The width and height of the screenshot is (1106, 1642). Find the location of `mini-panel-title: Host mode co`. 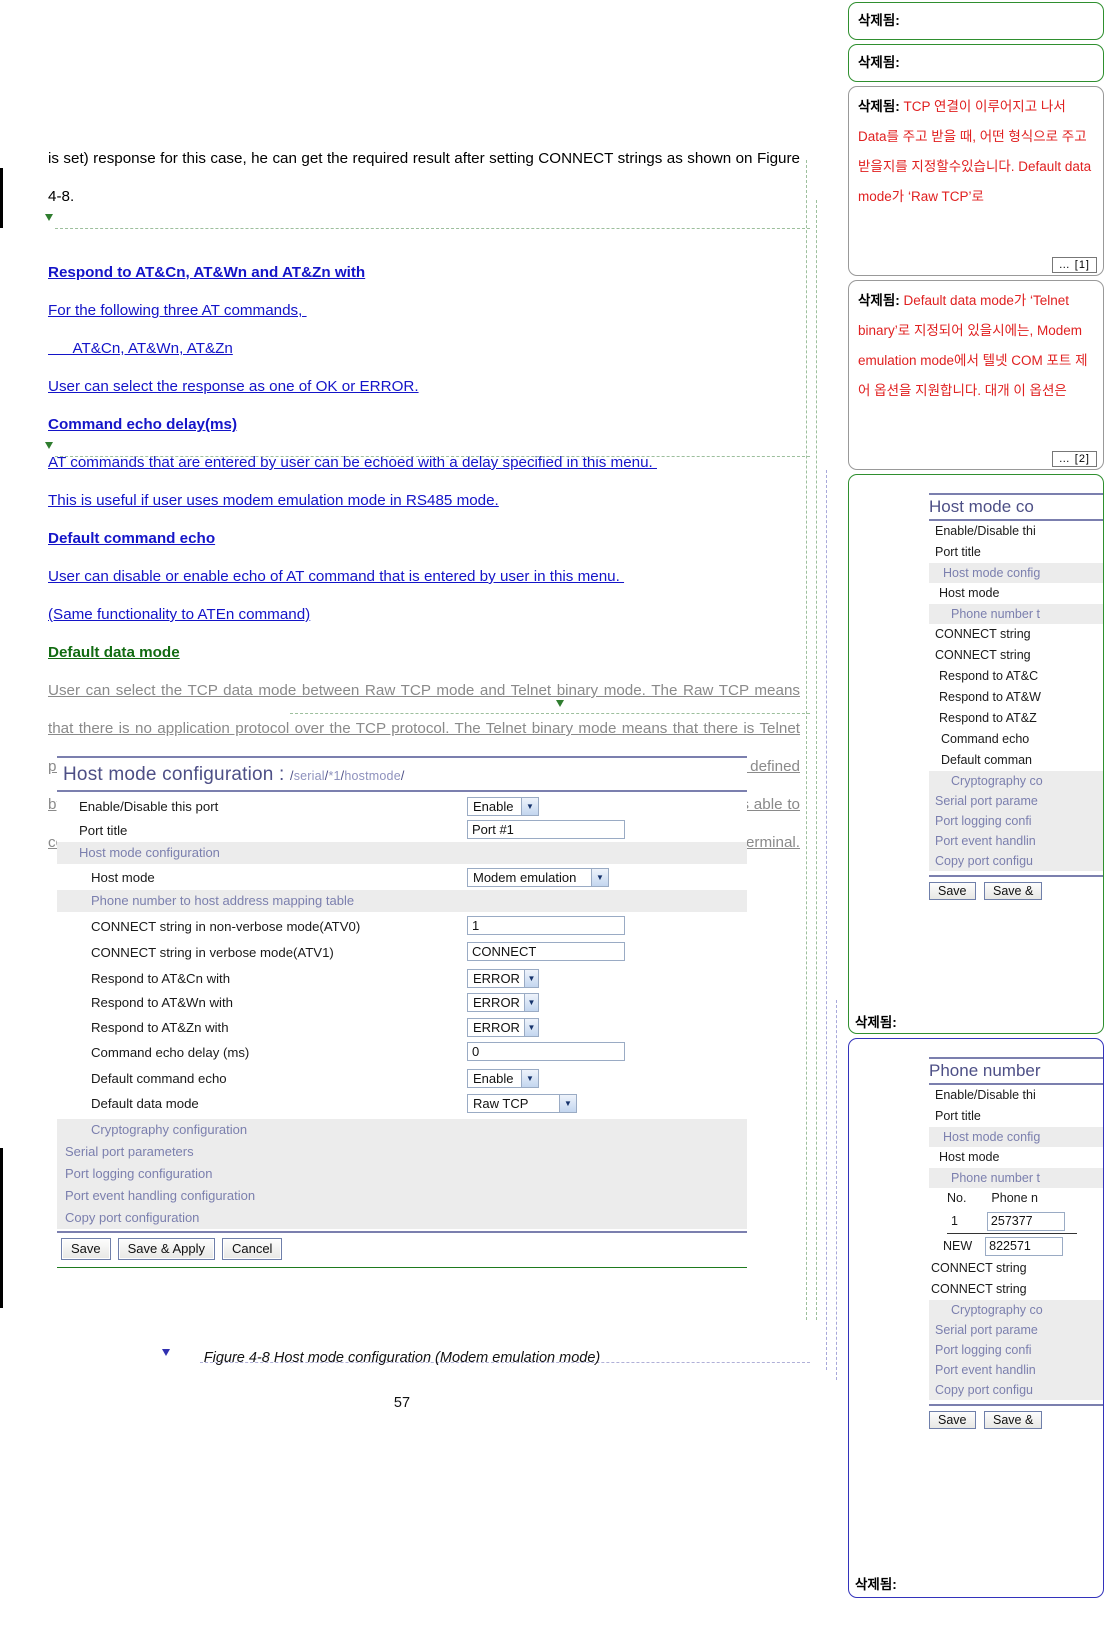

mini-panel-title: Host mode co is located at coordinates (981, 506).